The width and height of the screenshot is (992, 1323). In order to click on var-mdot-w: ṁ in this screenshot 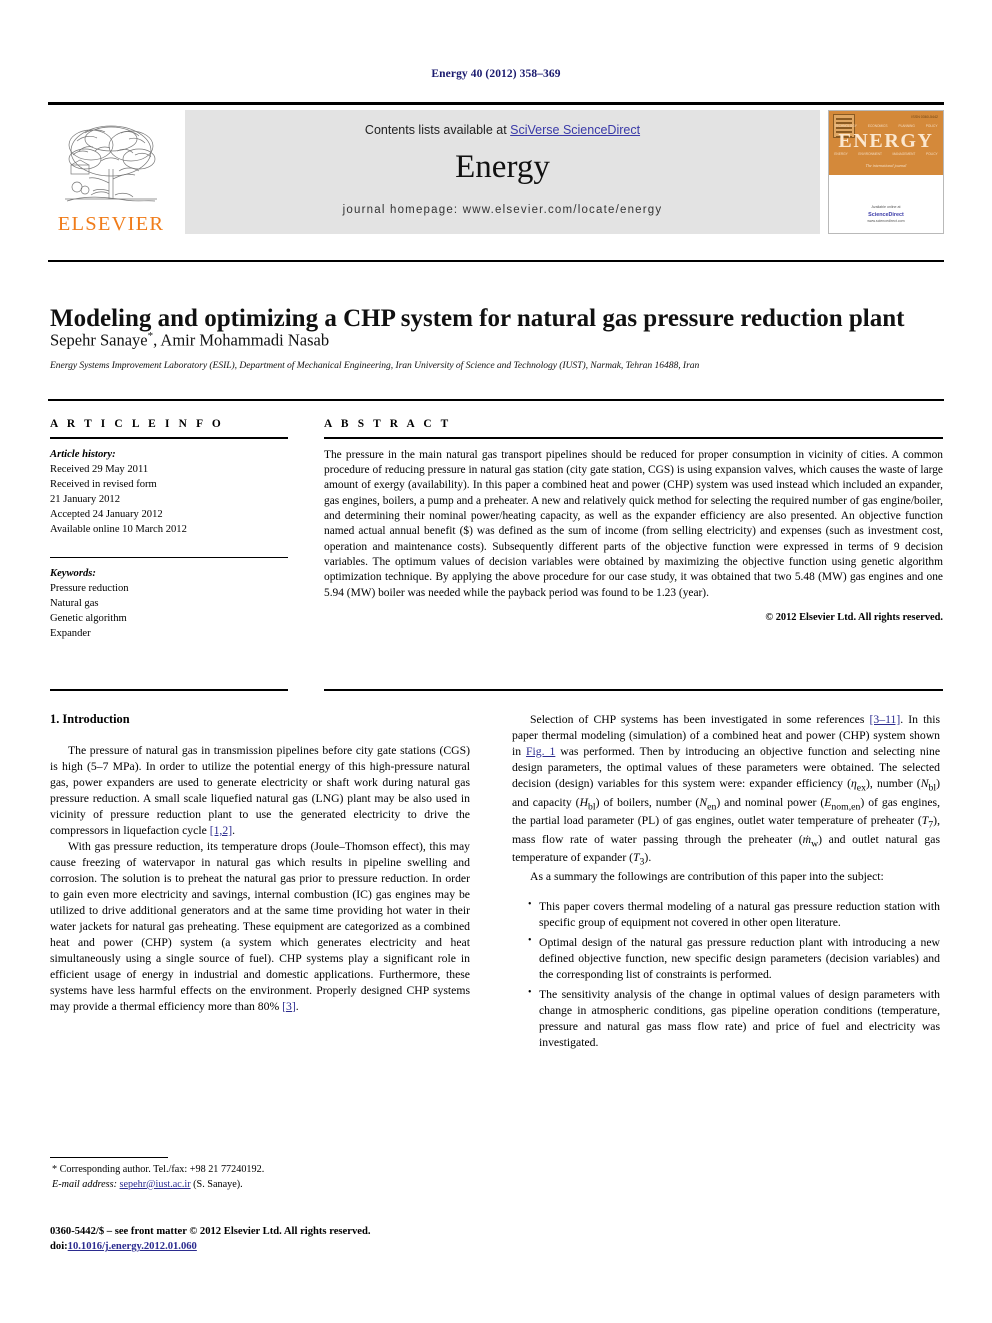, I will do `click(807, 839)`.